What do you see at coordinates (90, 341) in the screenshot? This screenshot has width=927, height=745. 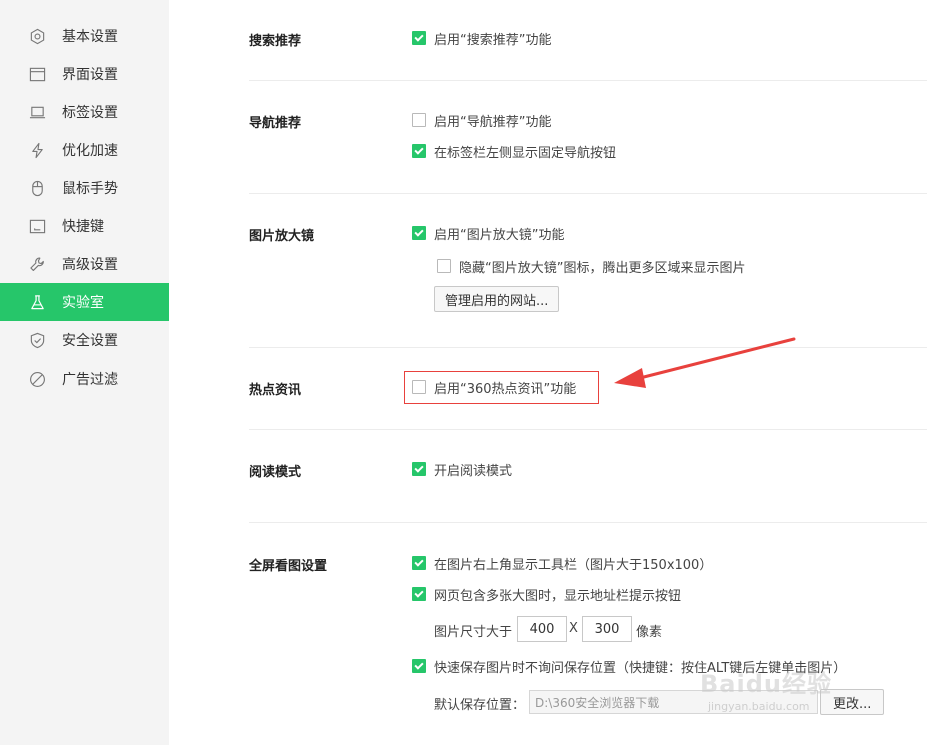 I see `sidebar-item-label: 安全设置` at bounding box center [90, 341].